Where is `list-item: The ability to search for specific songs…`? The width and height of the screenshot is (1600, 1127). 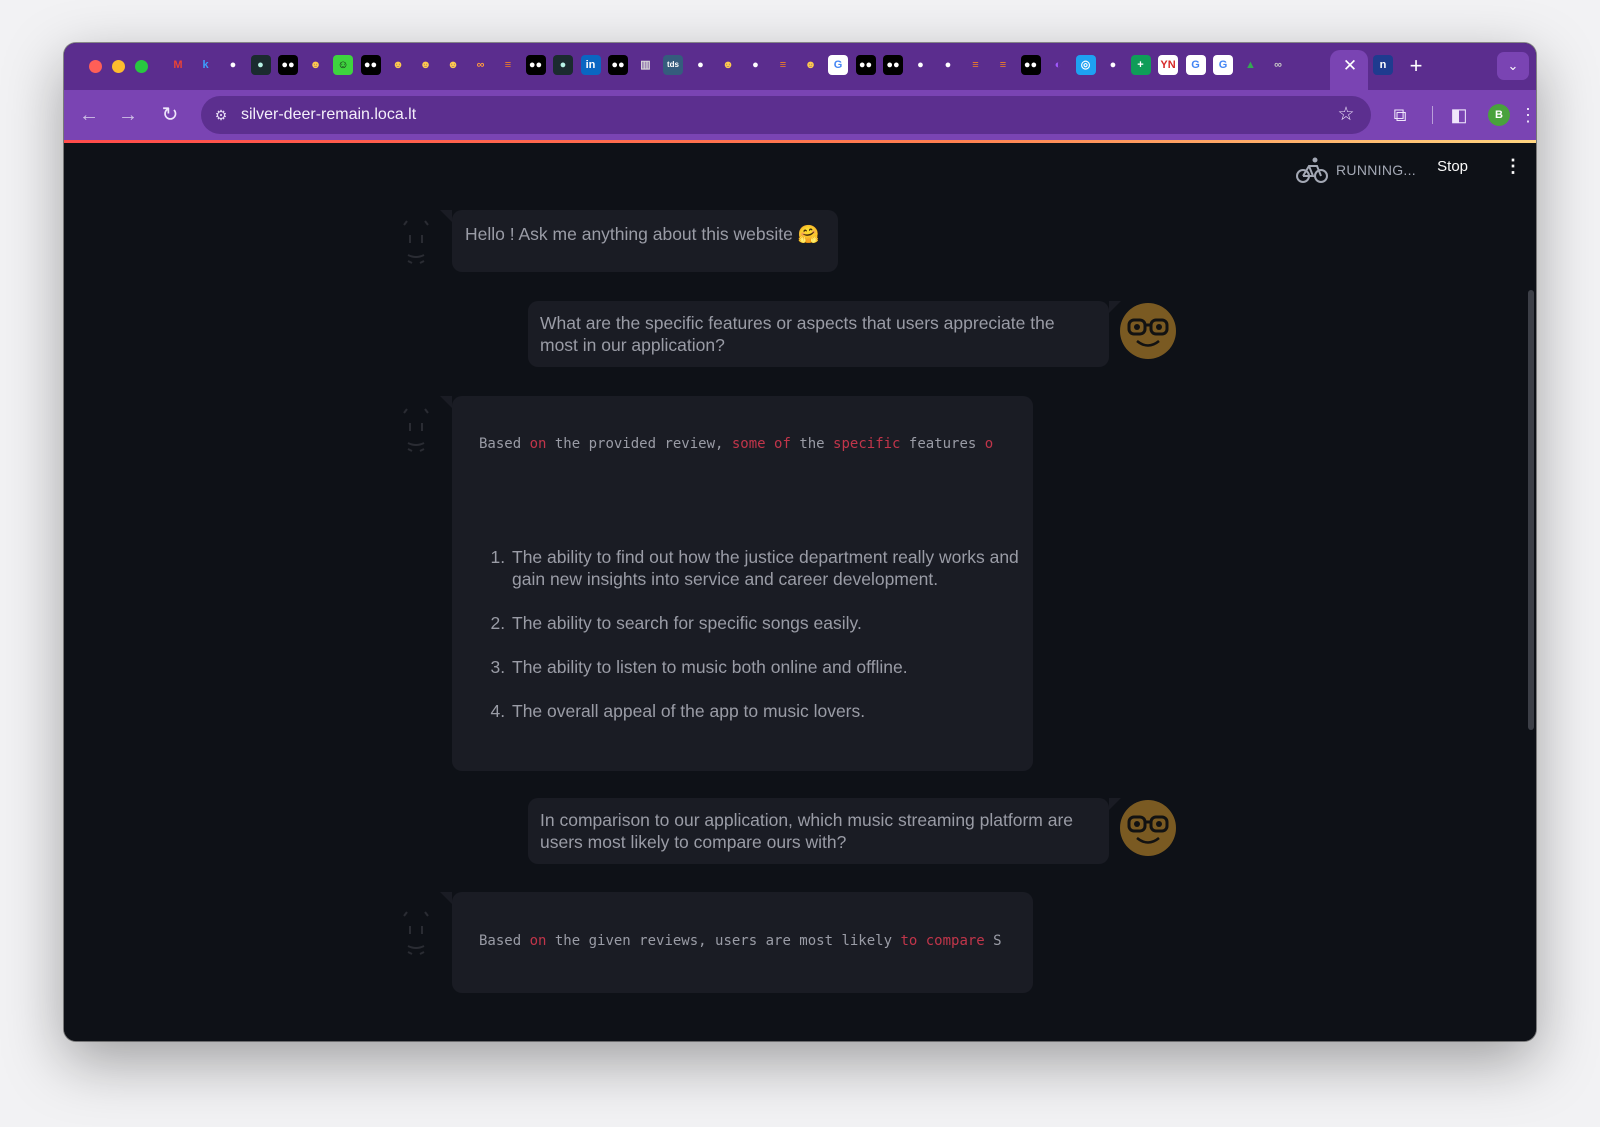
list-item: The ability to search for specific songs… is located at coordinates (770, 623).